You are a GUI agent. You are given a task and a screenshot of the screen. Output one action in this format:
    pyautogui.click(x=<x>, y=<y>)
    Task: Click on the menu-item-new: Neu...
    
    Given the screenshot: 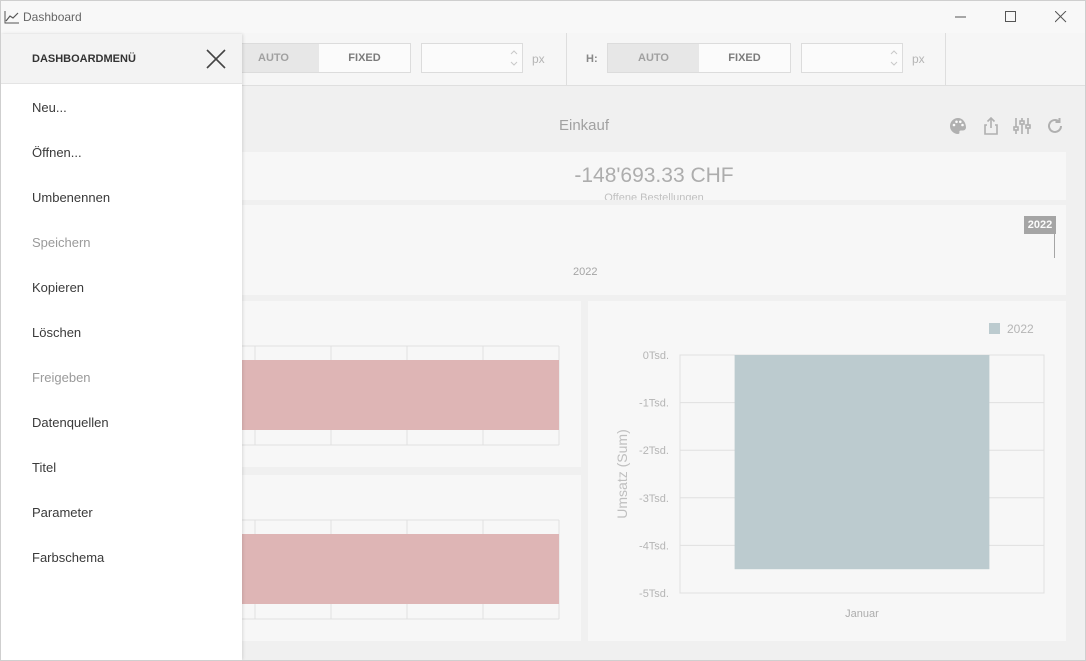 What is the action you would take?
    pyautogui.click(x=49, y=107)
    